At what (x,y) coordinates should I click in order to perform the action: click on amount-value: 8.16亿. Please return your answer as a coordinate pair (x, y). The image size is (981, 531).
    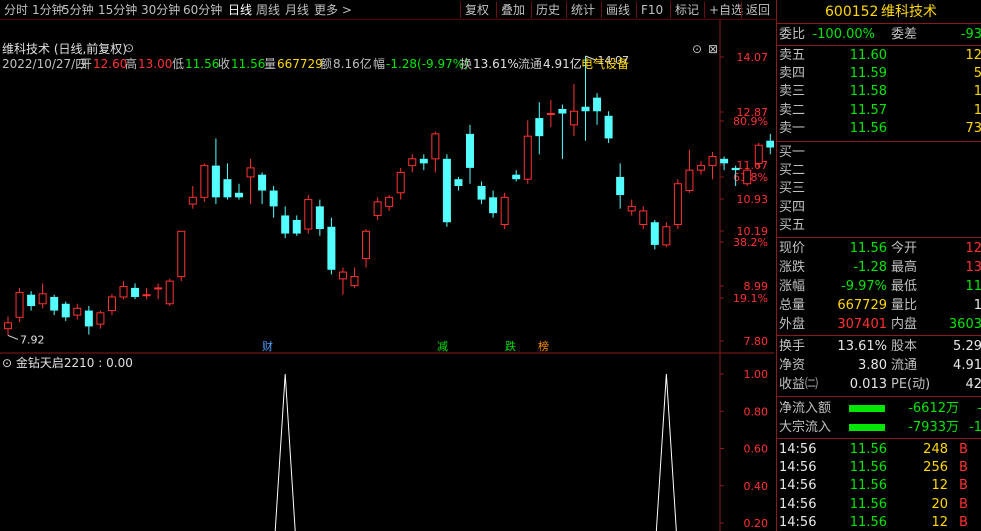
    Looking at the image, I should click on (352, 64).